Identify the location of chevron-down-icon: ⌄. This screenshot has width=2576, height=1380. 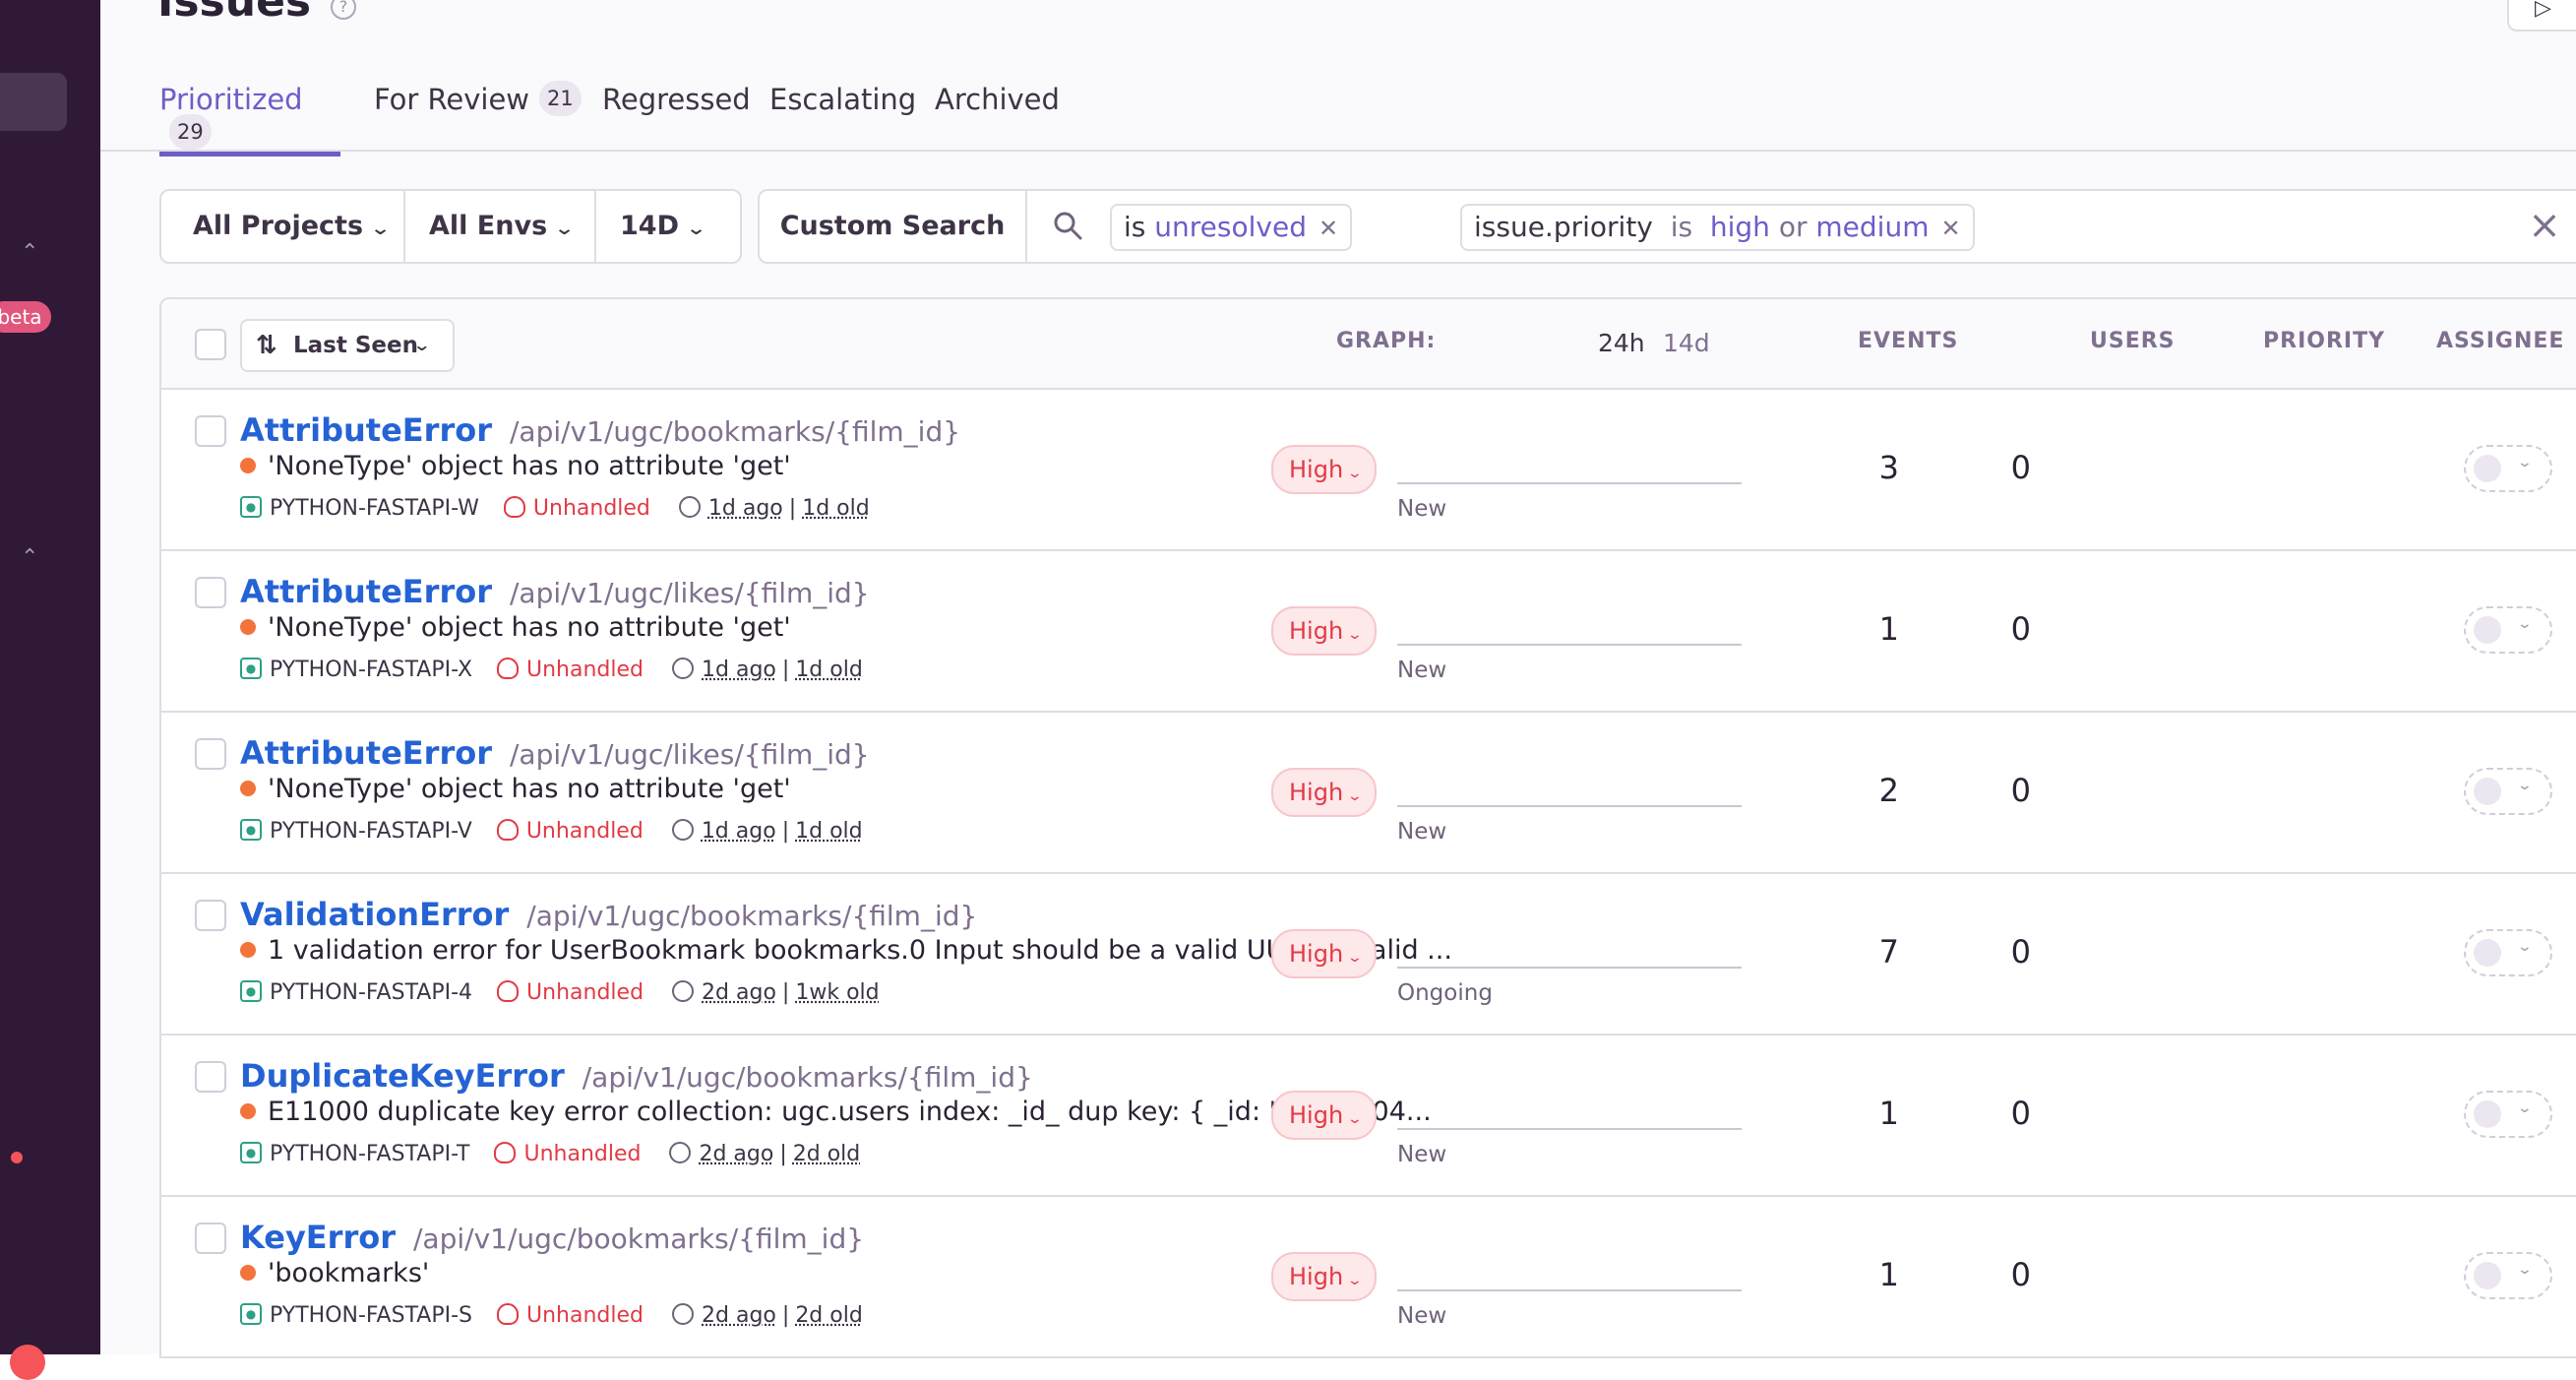
(2525, 624).